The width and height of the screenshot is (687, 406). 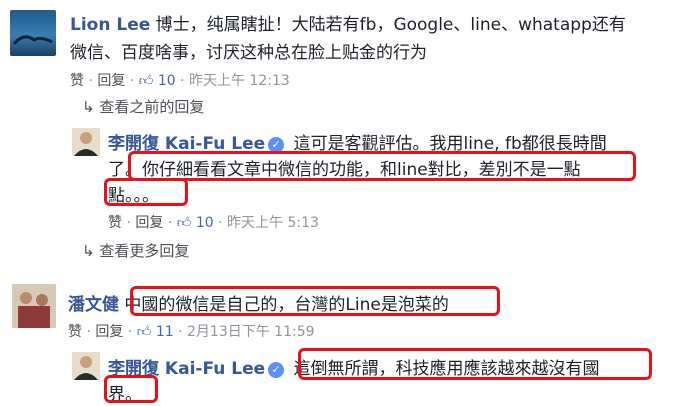 What do you see at coordinates (93, 305) in the screenshot?
I see `comment-author: 潘文健` at bounding box center [93, 305].